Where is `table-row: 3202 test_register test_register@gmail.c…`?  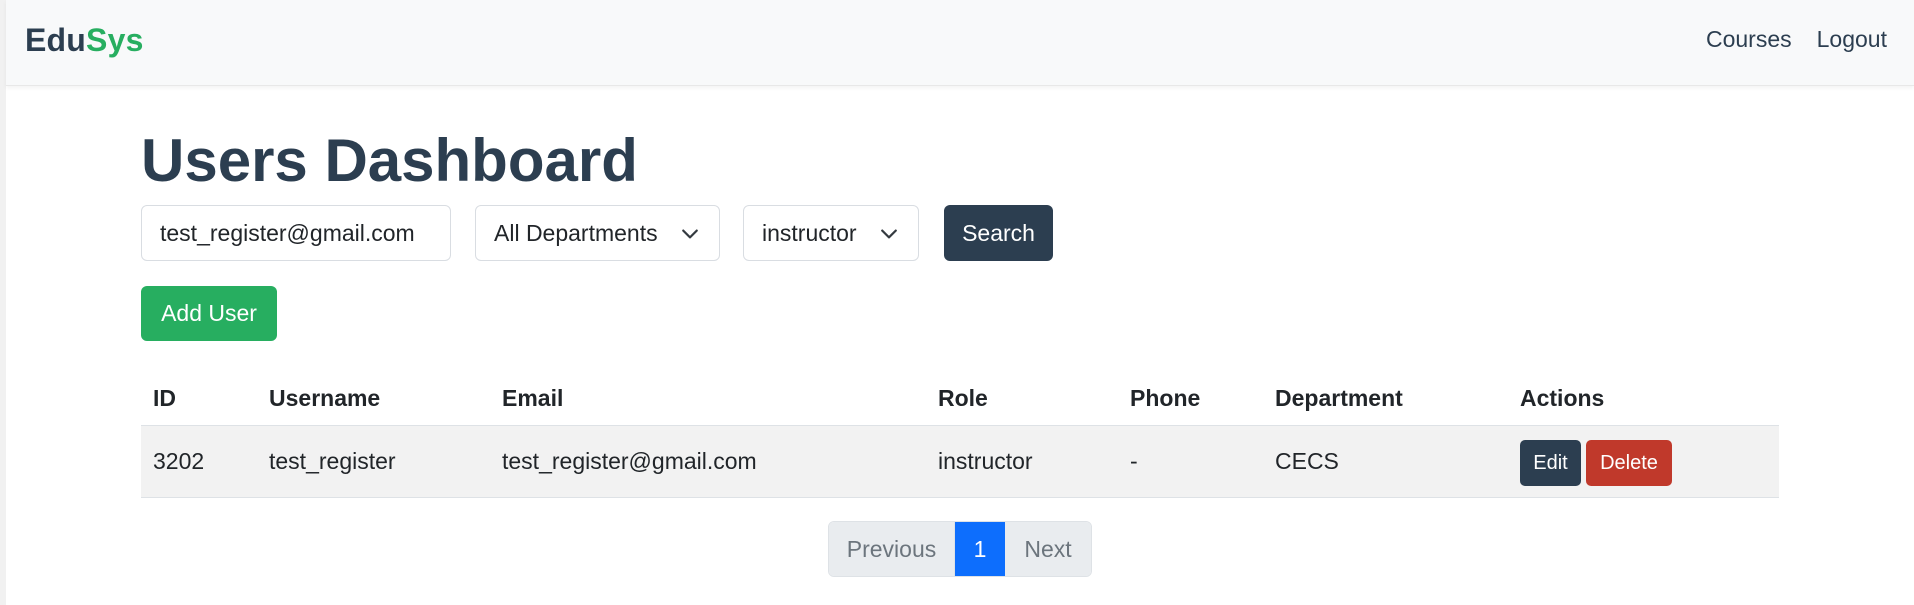 table-row: 3202 test_register test_register@gmail.c… is located at coordinates (960, 462).